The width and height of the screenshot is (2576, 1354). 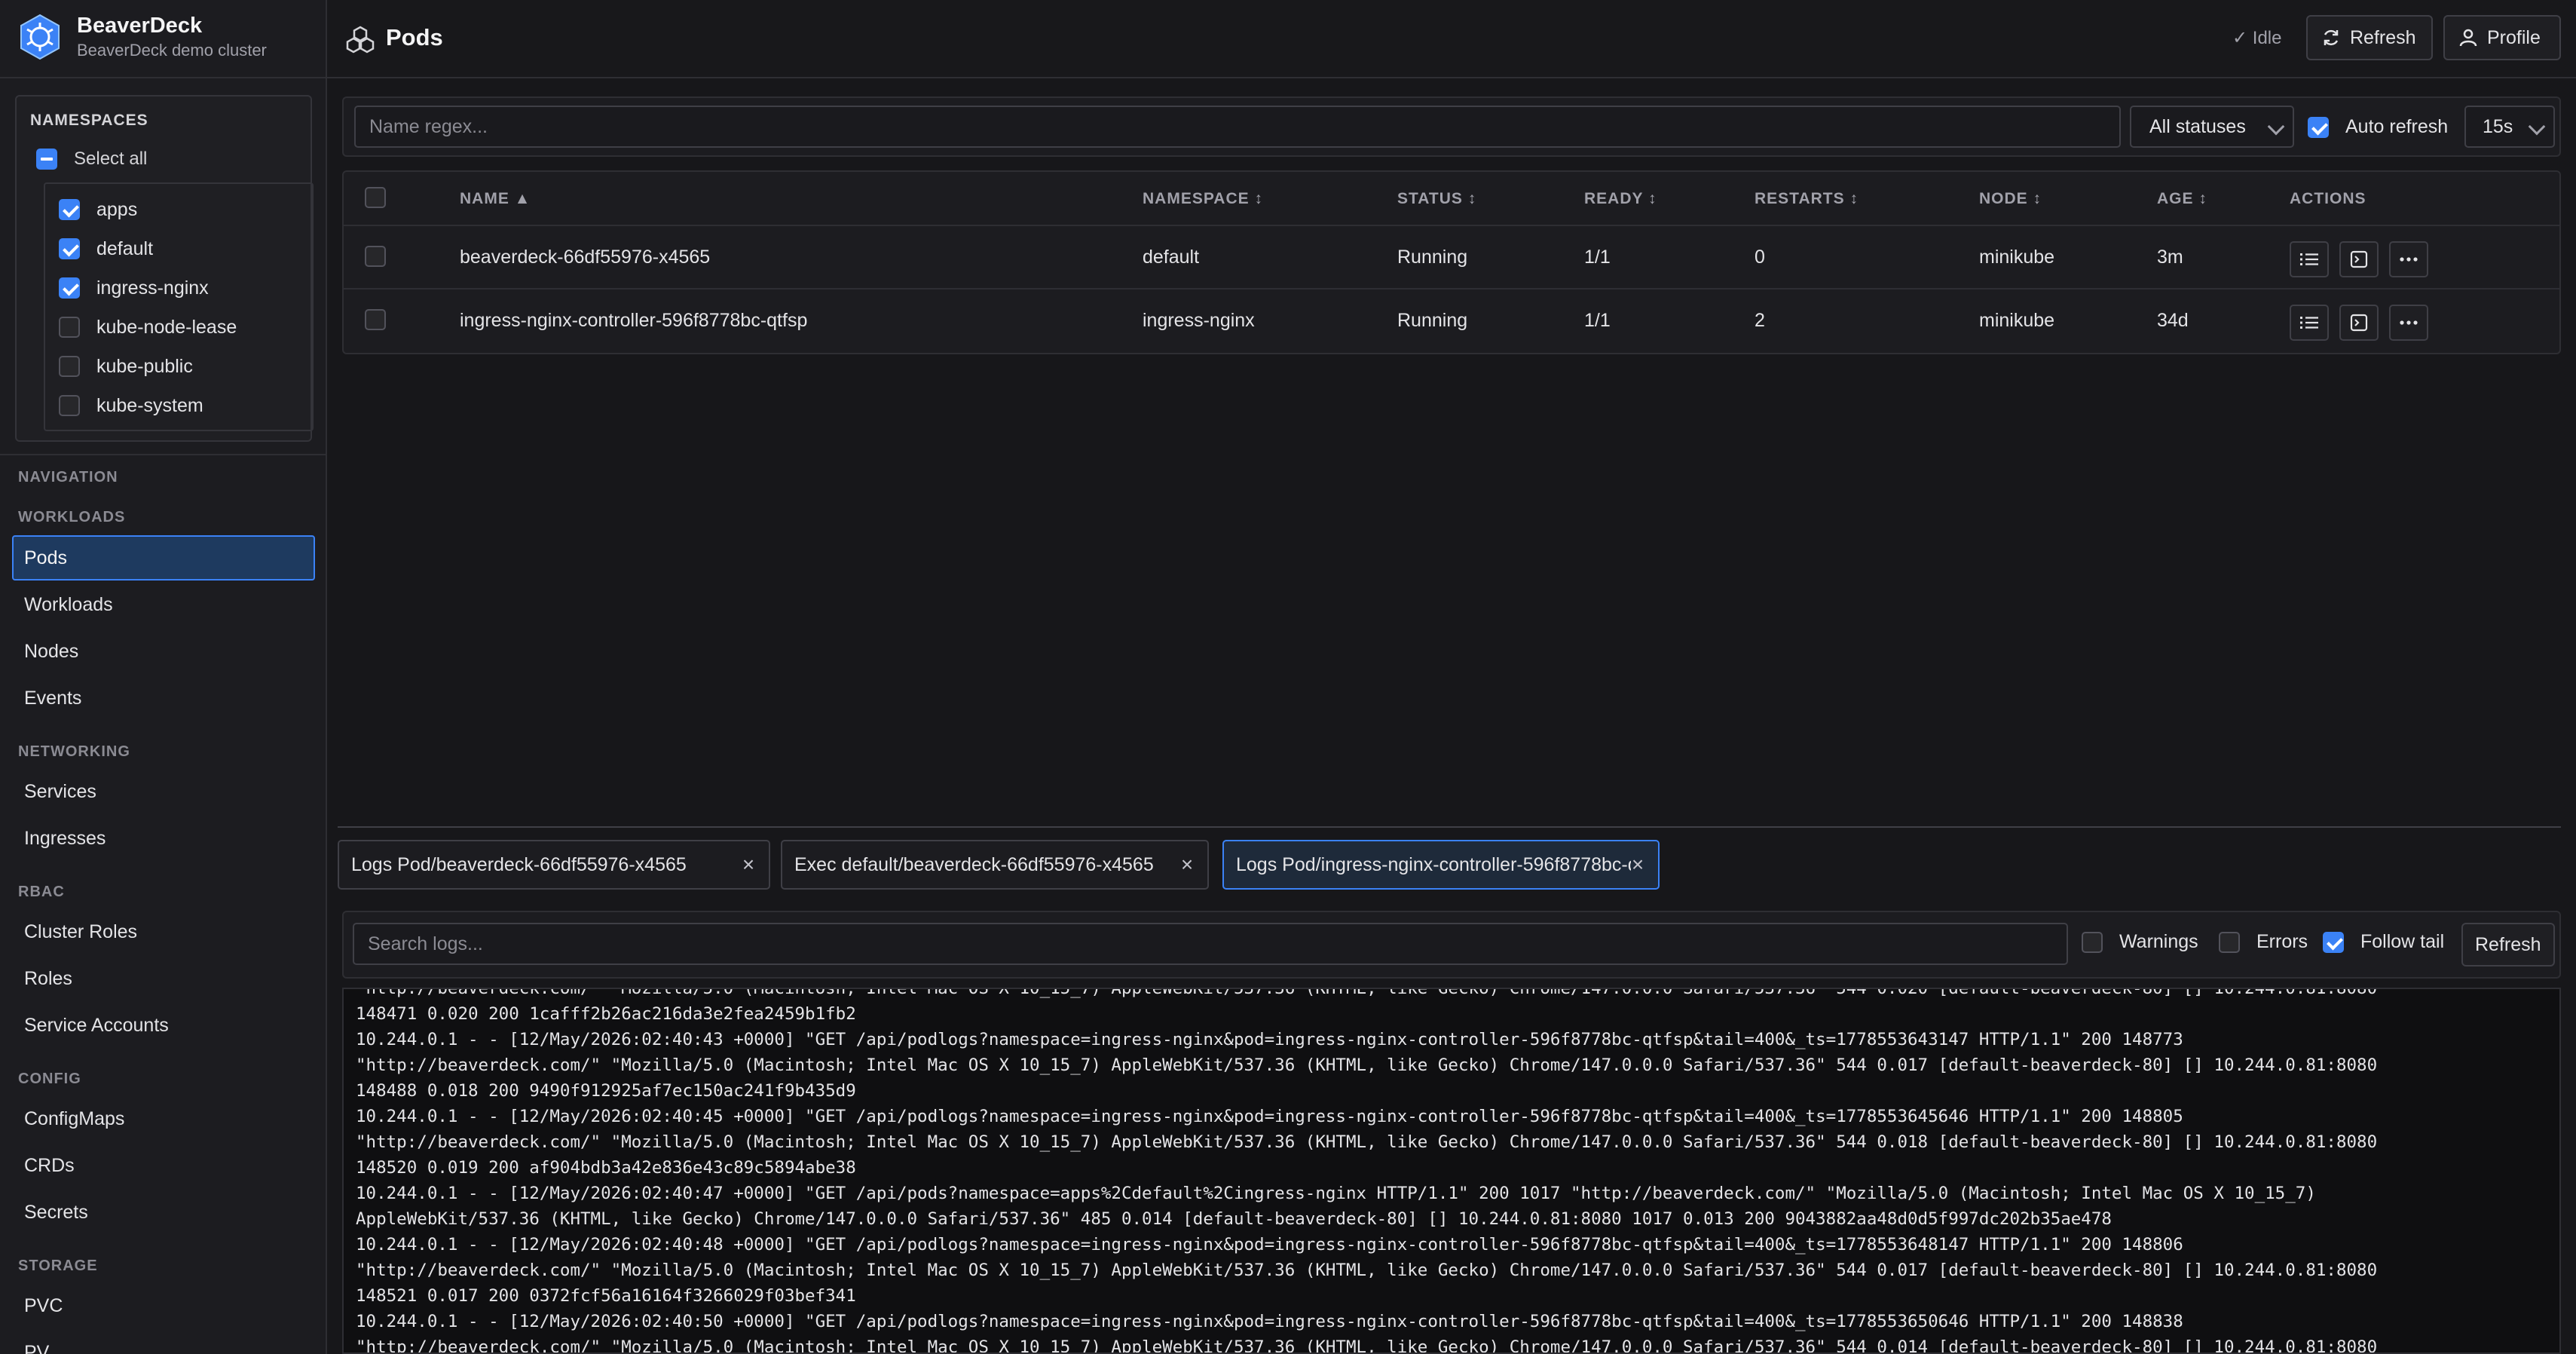 What do you see at coordinates (46, 159) in the screenshot?
I see `select-all-checkbox` at bounding box center [46, 159].